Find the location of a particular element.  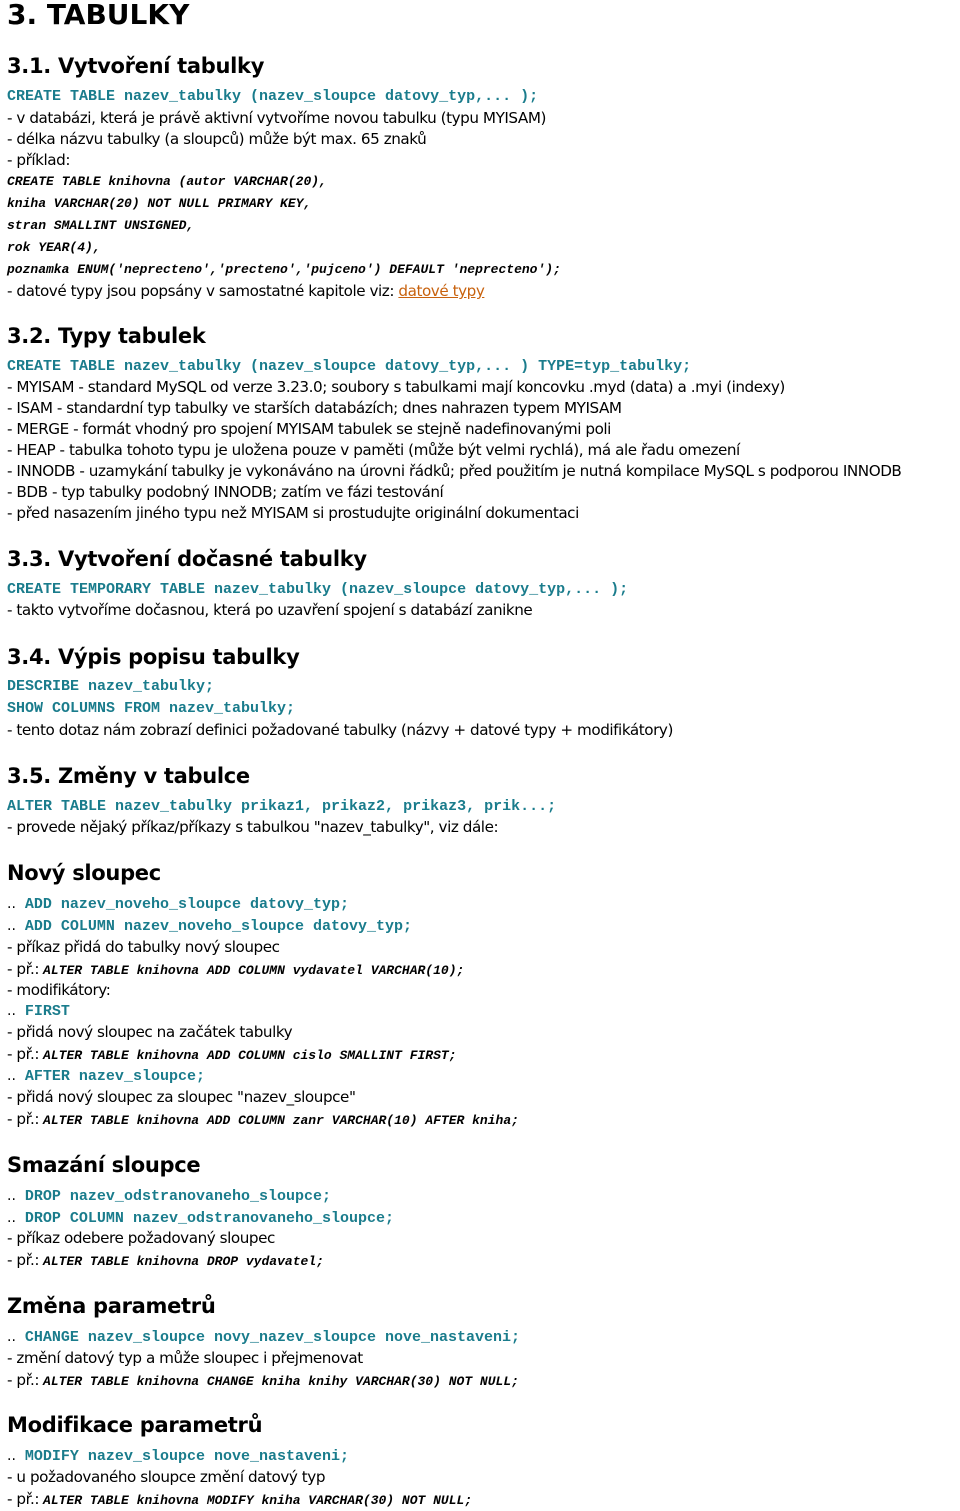

syntax-text: AFTER nazev_sloupce; is located at coordinates (114, 1076).